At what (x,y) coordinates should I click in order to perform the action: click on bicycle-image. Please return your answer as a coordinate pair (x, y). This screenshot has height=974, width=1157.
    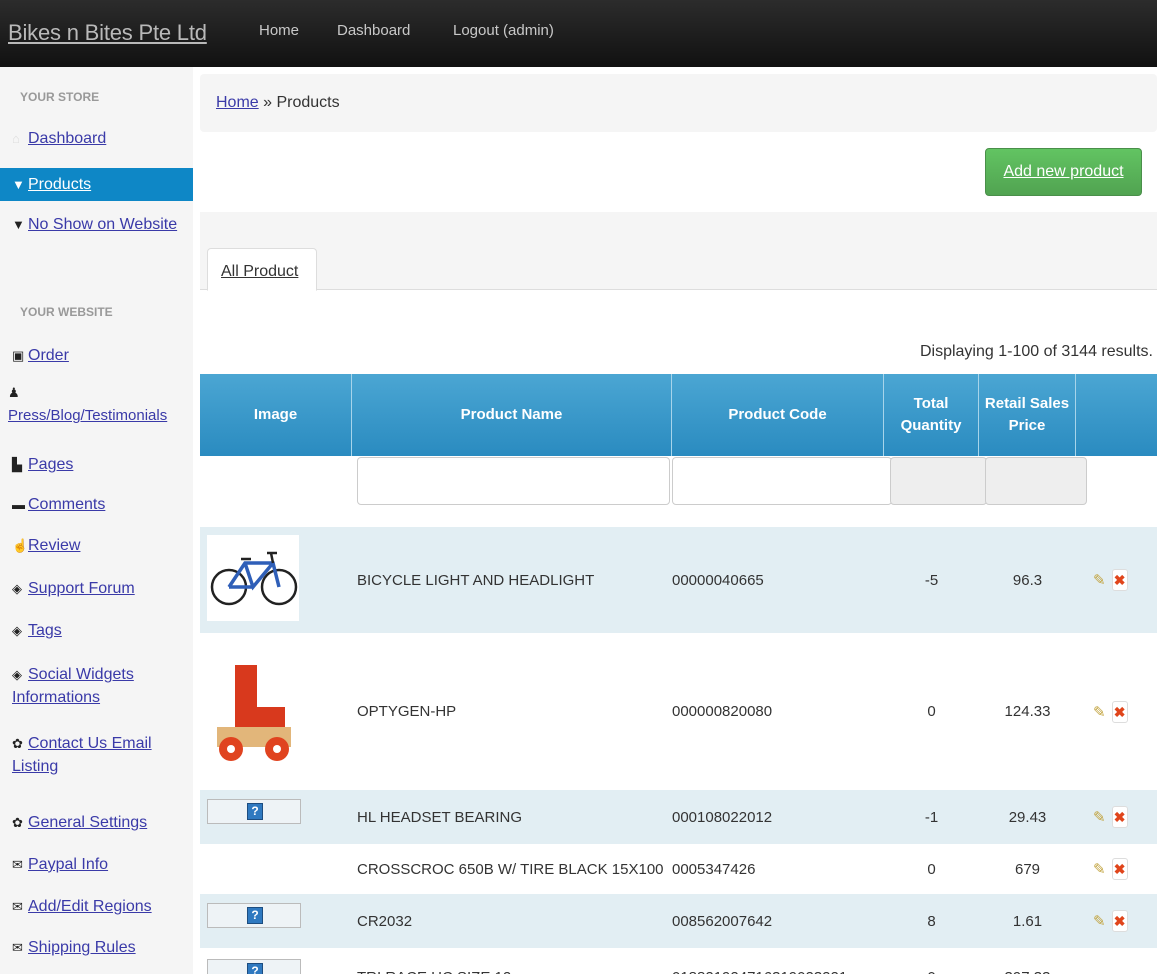
    Looking at the image, I should click on (254, 578).